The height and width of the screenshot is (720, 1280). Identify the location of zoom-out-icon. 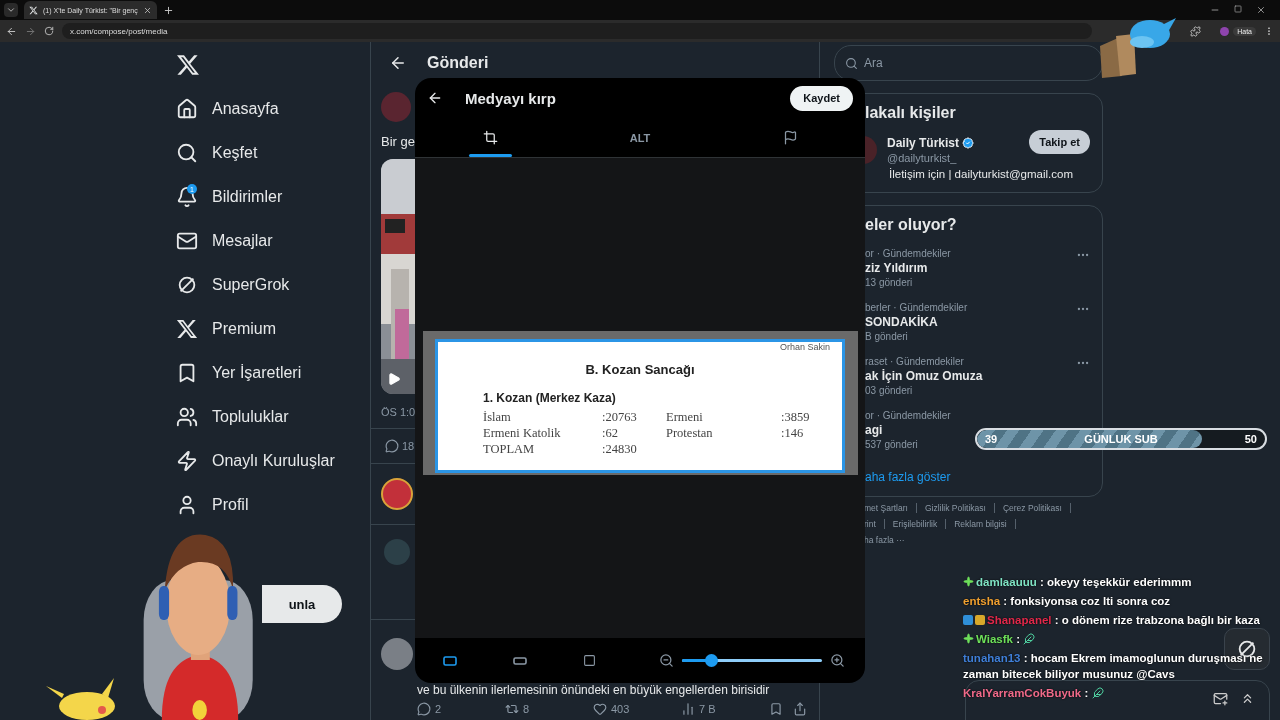
(666, 660).